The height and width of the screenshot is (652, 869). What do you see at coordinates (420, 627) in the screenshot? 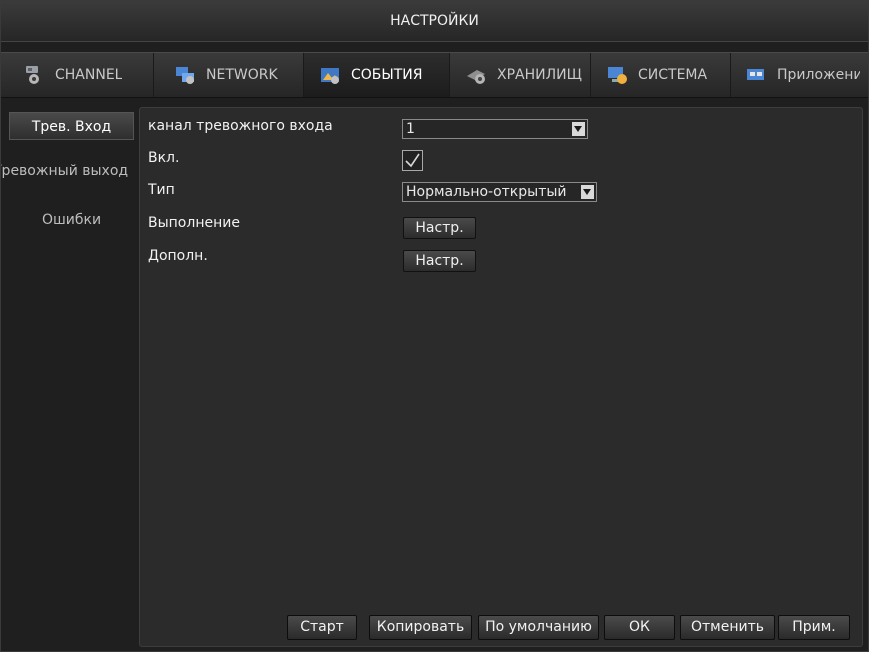
I see `copy-button: Копировать` at bounding box center [420, 627].